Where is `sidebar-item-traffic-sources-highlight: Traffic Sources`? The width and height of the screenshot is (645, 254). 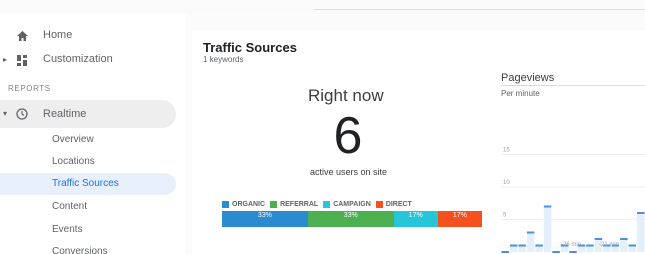 sidebar-item-traffic-sources-highlight: Traffic Sources is located at coordinates (88, 184).